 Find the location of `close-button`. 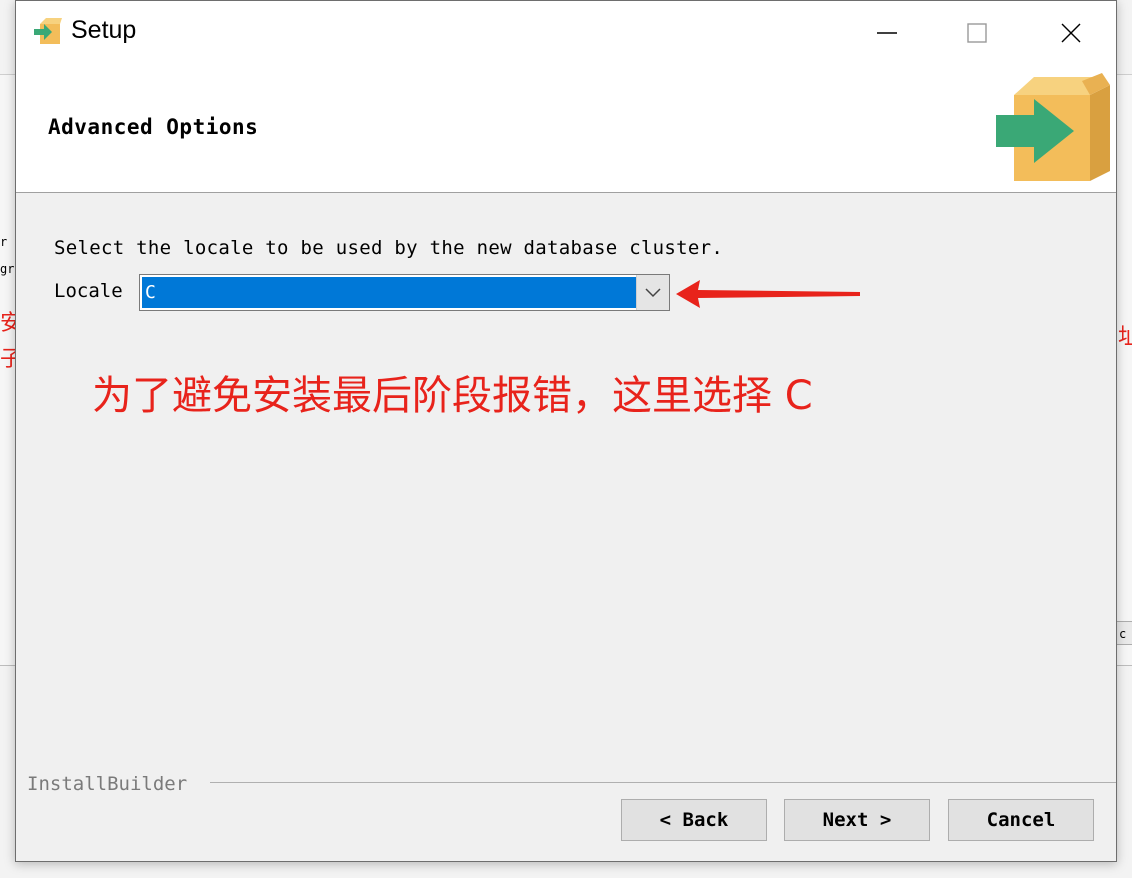

close-button is located at coordinates (1071, 33).